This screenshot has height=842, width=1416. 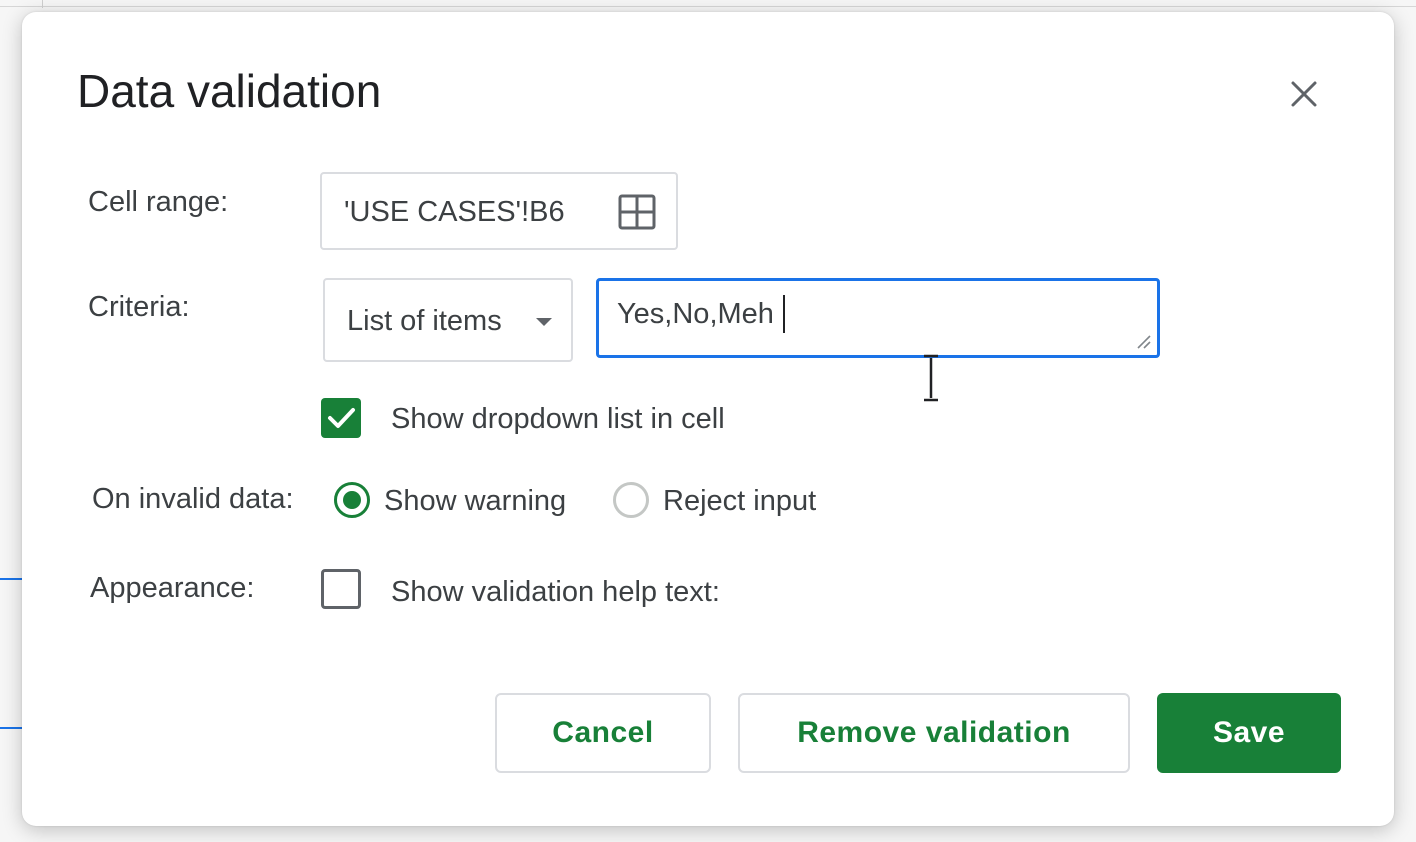 What do you see at coordinates (934, 733) in the screenshot?
I see `remove-validation-button: Remove validation` at bounding box center [934, 733].